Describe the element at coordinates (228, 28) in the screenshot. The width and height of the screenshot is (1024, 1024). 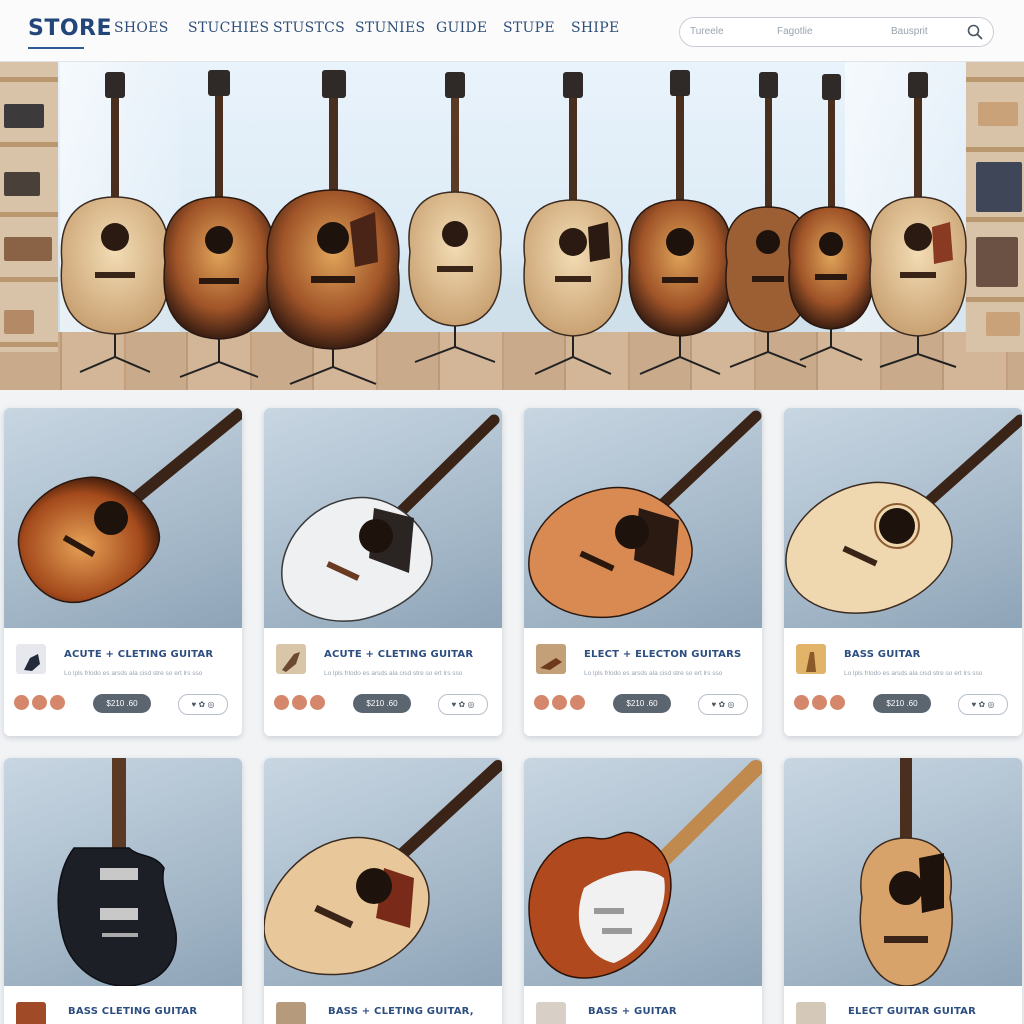
I see `nav-link-2: STUCHIES` at that location.